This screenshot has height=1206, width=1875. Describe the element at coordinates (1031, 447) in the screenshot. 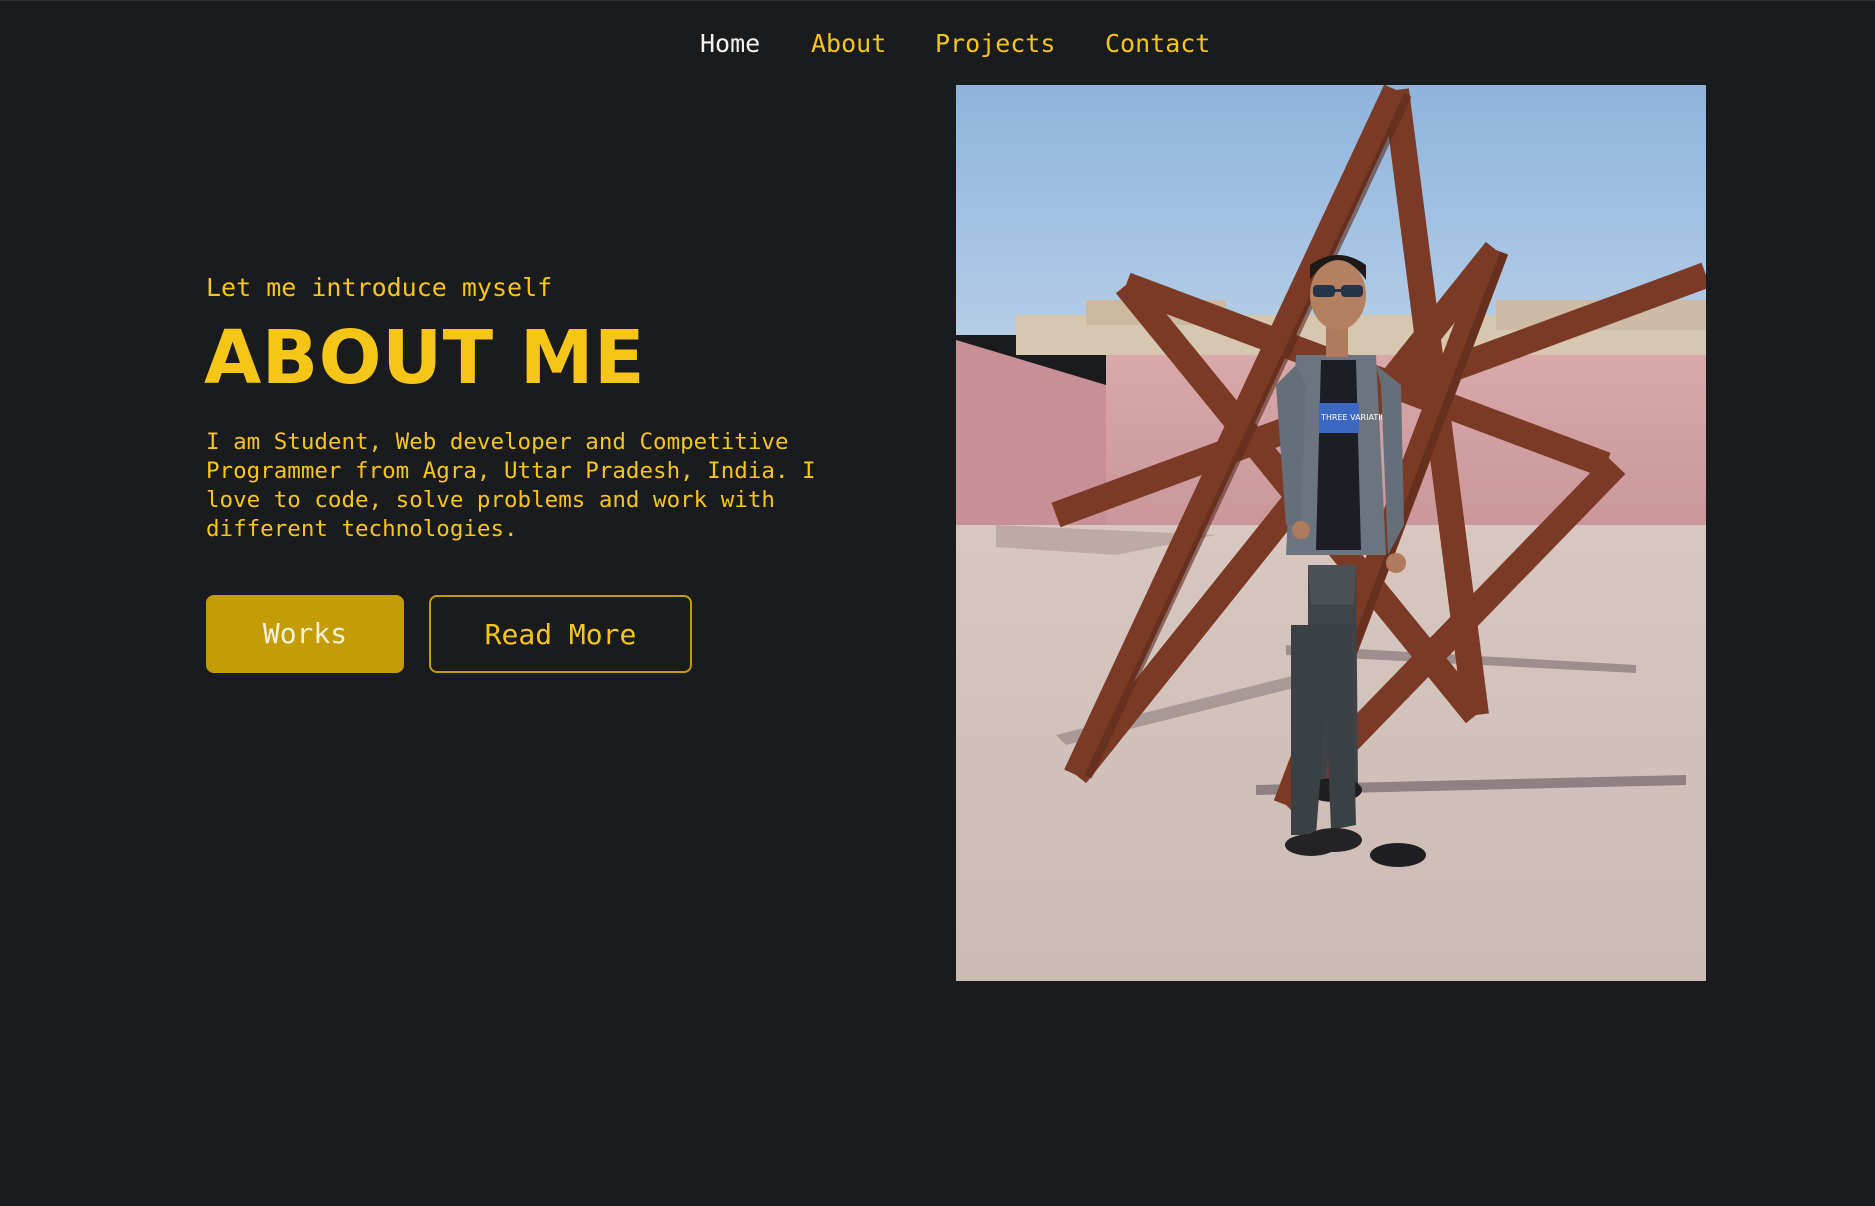

I see `left-wall-shape` at that location.